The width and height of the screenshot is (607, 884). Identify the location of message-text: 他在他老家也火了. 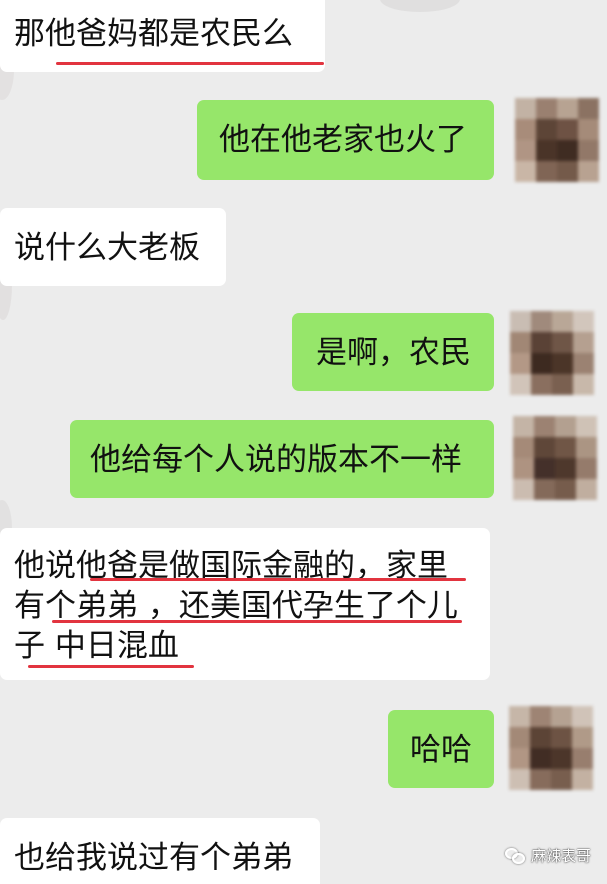
(343, 140).